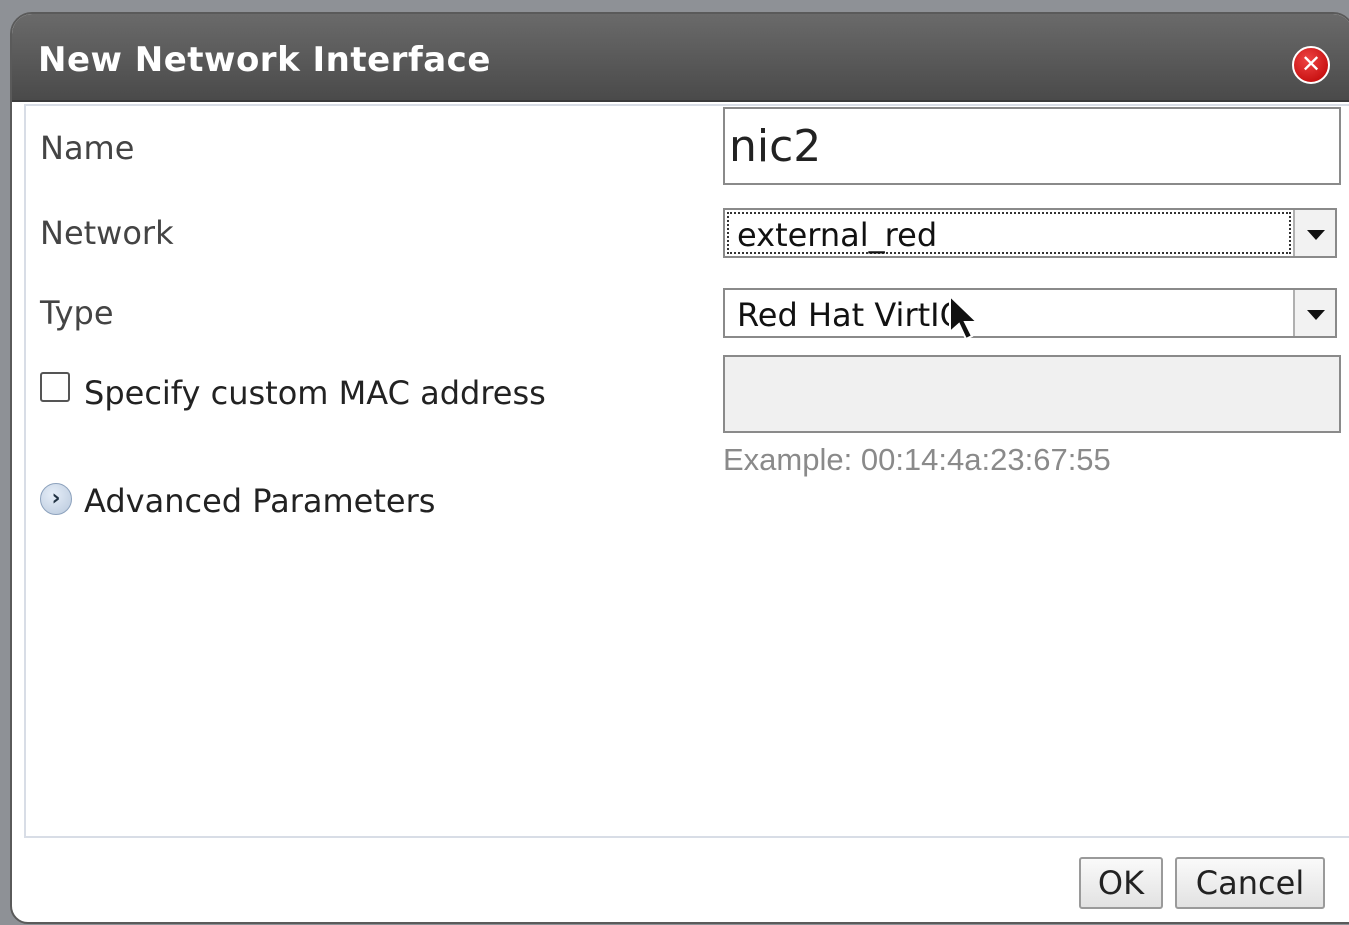 This screenshot has width=1349, height=925. Describe the element at coordinates (837, 235) in the screenshot. I see `network-select-value: external_red` at that location.